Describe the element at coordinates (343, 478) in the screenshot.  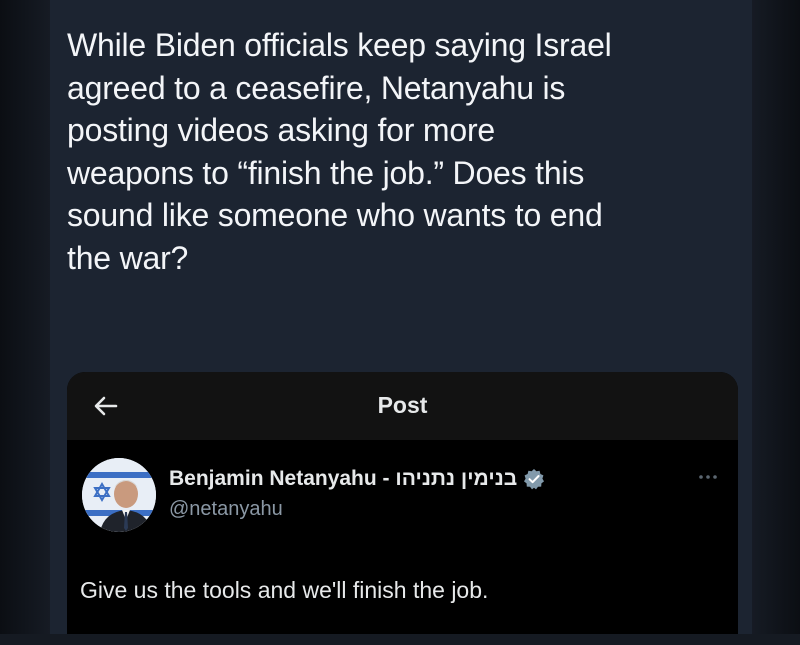
I see `author-name-text: Benjamin Netanyahu - בנימין נתניהו` at that location.